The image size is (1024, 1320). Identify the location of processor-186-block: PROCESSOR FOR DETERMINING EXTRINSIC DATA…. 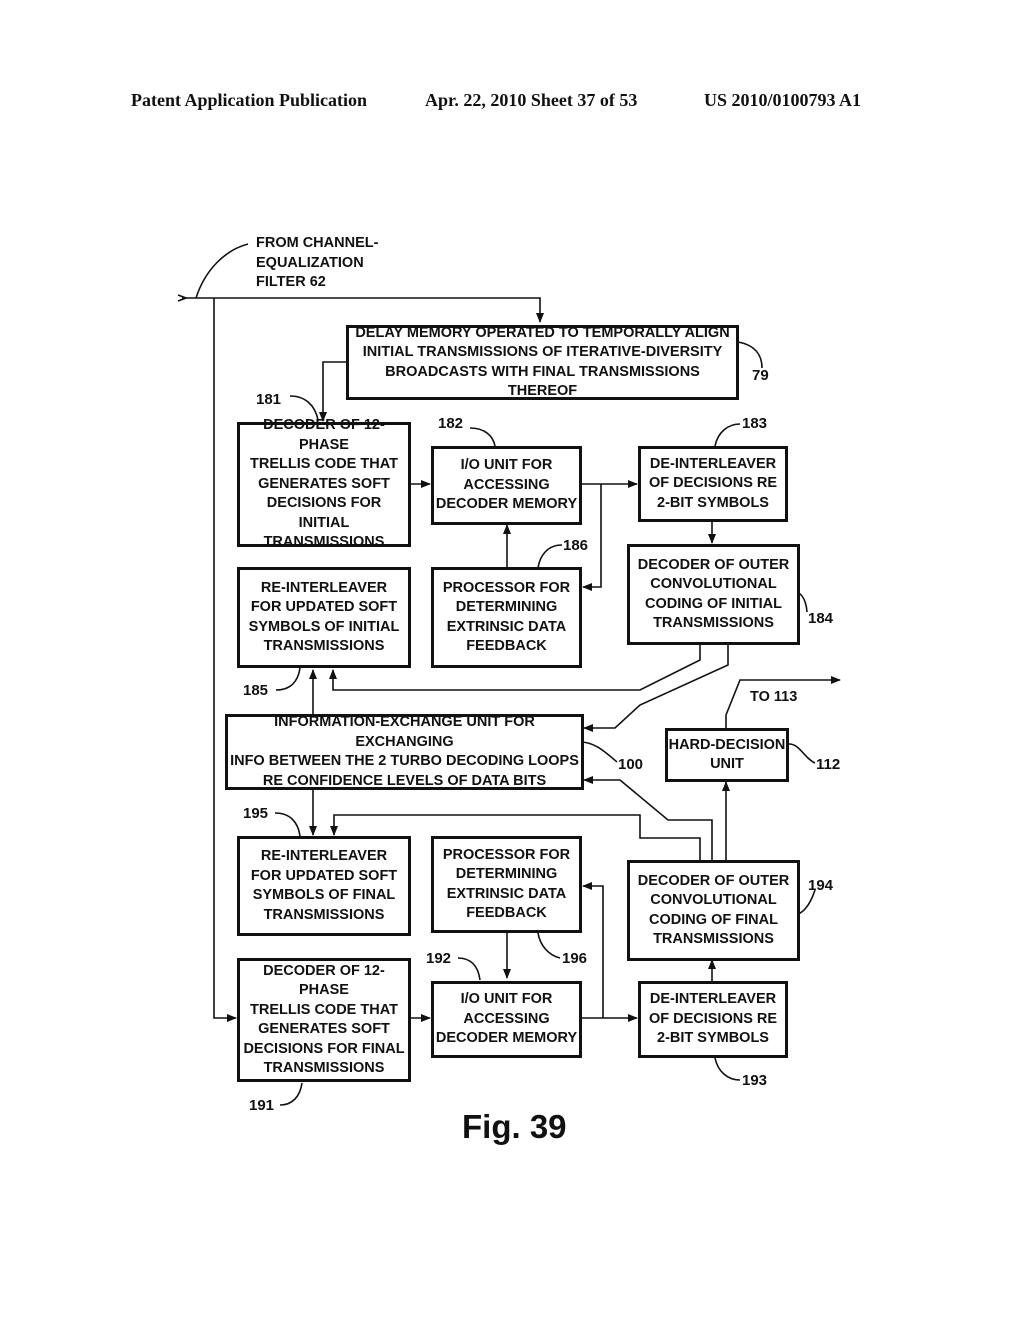
(506, 617).